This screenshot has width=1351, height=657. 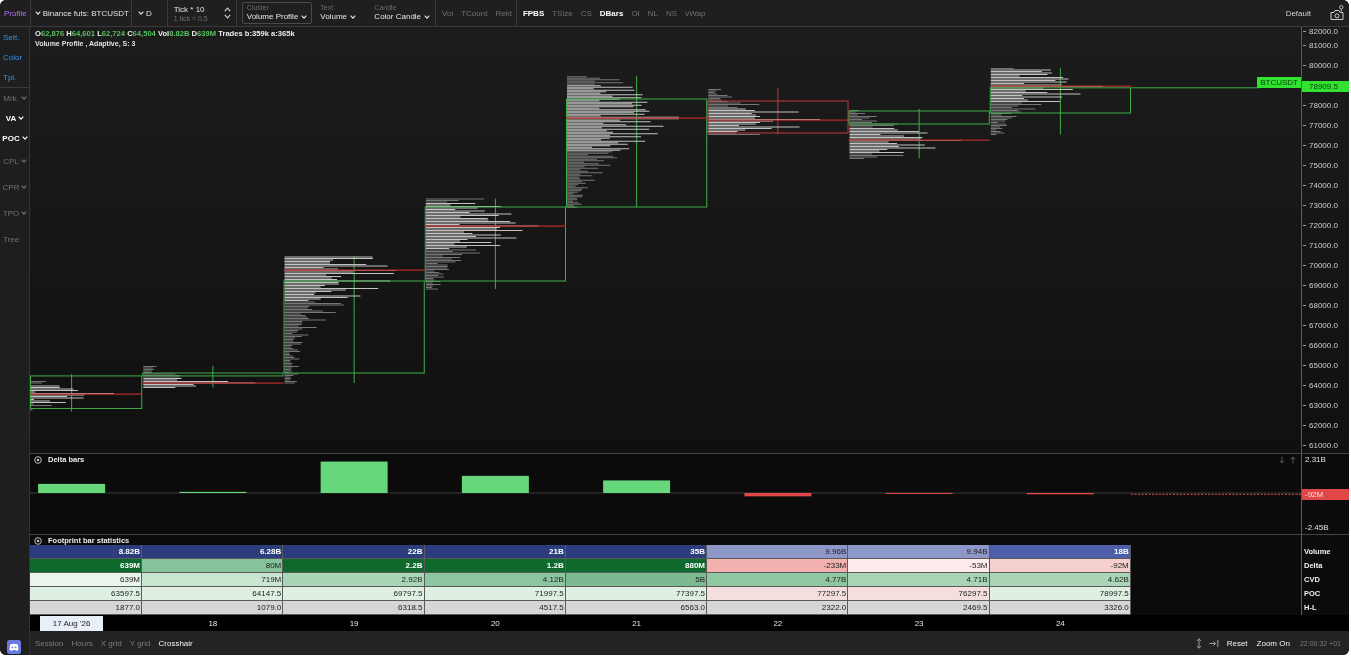 What do you see at coordinates (1325, 206) in the screenshot?
I see `price-label: 73000.0` at bounding box center [1325, 206].